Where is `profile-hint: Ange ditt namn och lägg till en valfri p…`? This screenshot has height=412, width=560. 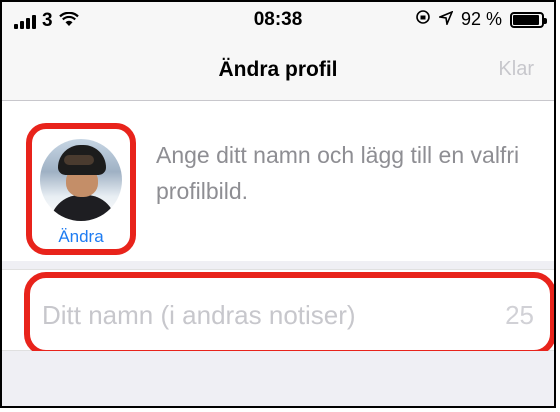
profile-hint: Ange ditt namn och lägg till en valfri p… is located at coordinates (338, 173).